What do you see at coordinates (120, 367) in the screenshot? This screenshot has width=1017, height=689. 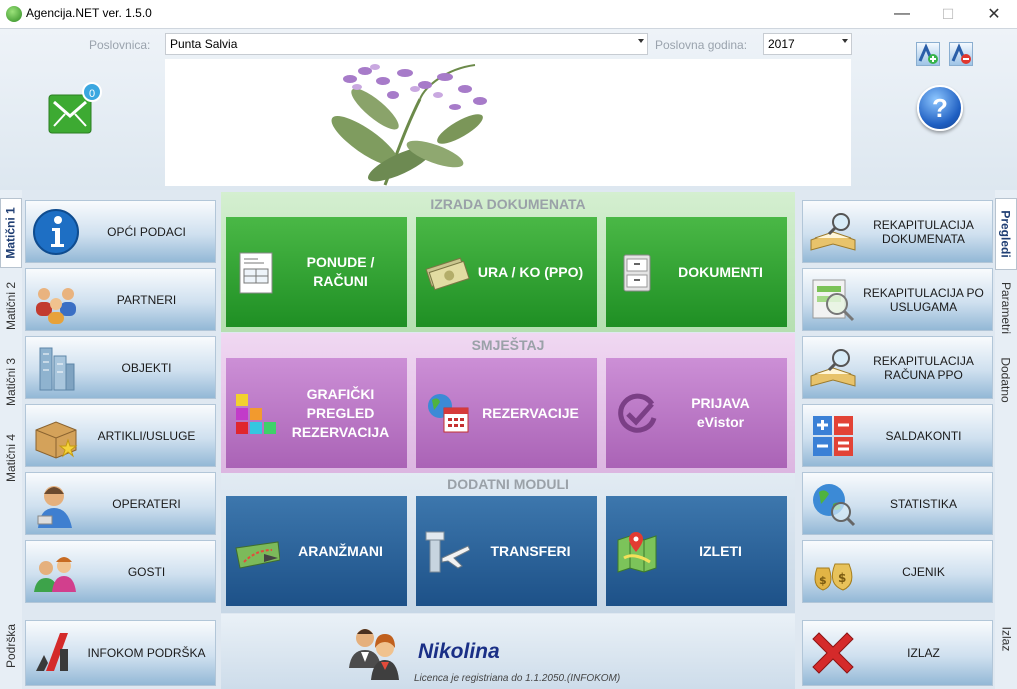 I see `objects-button: OBJEKTI` at bounding box center [120, 367].